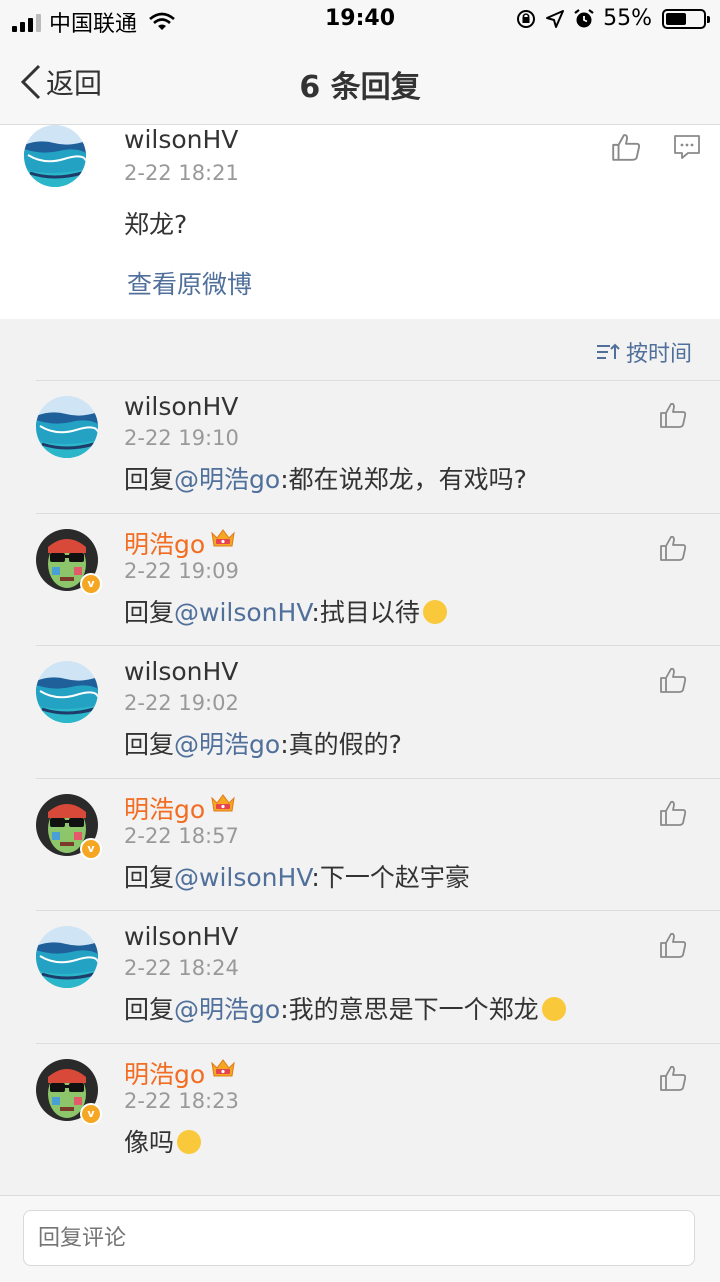  I want to click on status-bar: 中国联通 19:40 55%, so click(360, 20).